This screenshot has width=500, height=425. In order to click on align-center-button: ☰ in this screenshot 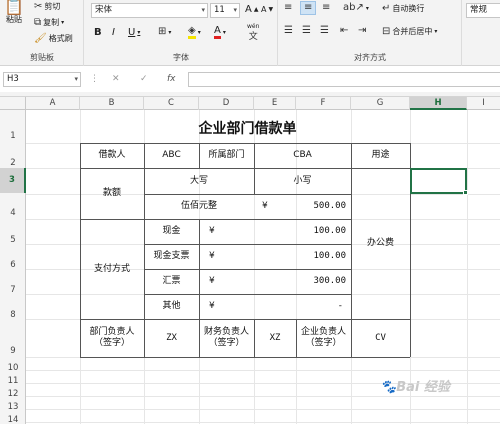, I will do `click(306, 31)`.